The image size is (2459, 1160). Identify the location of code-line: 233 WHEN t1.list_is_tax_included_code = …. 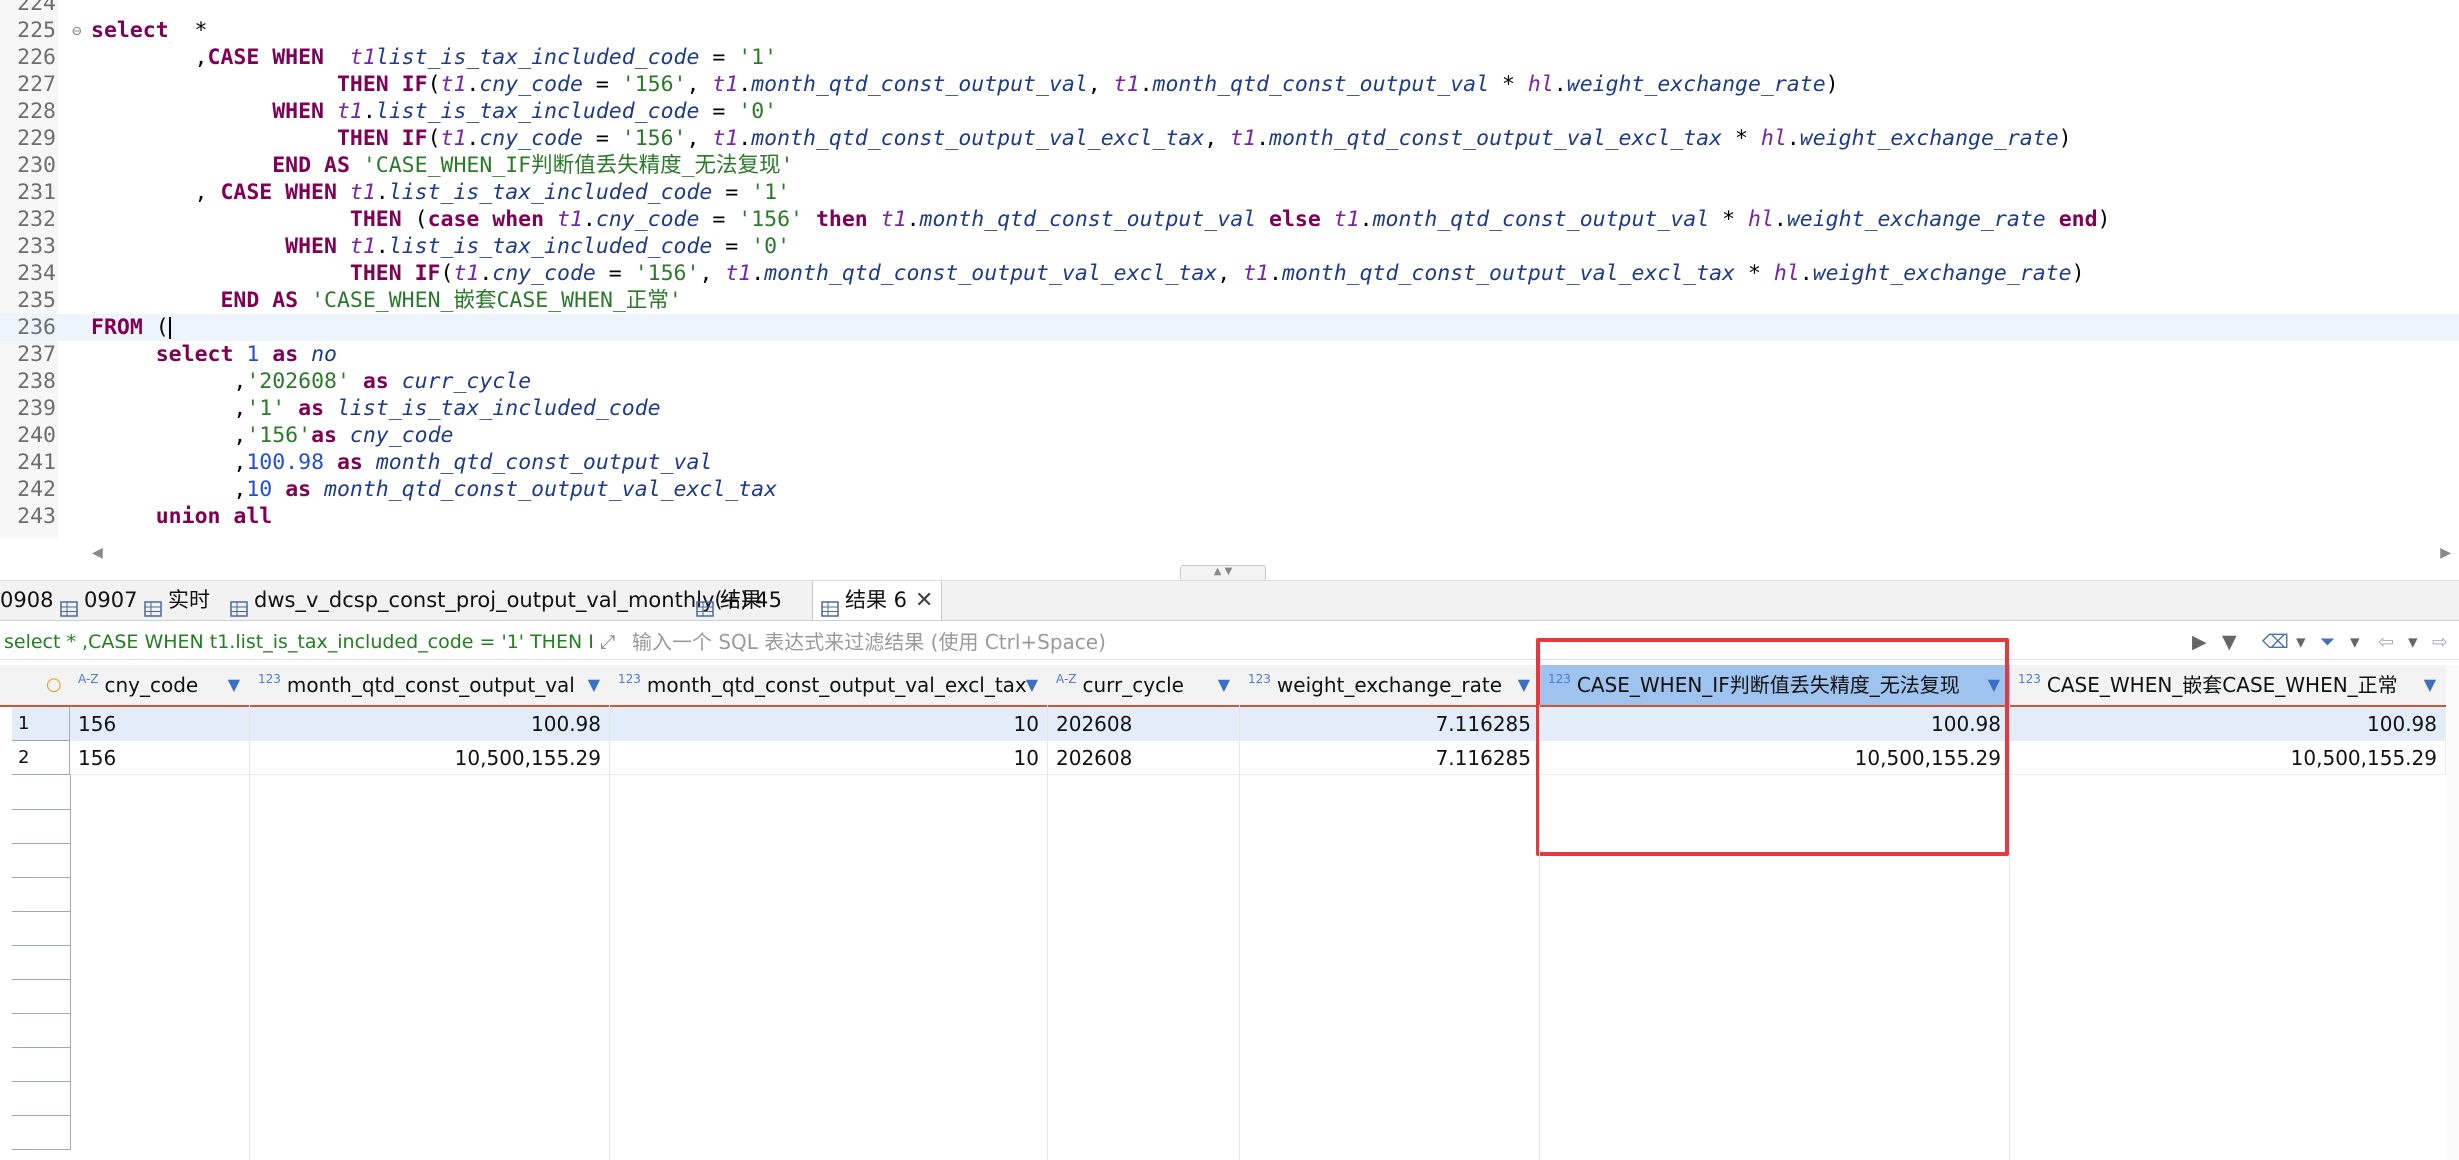
(1229, 246).